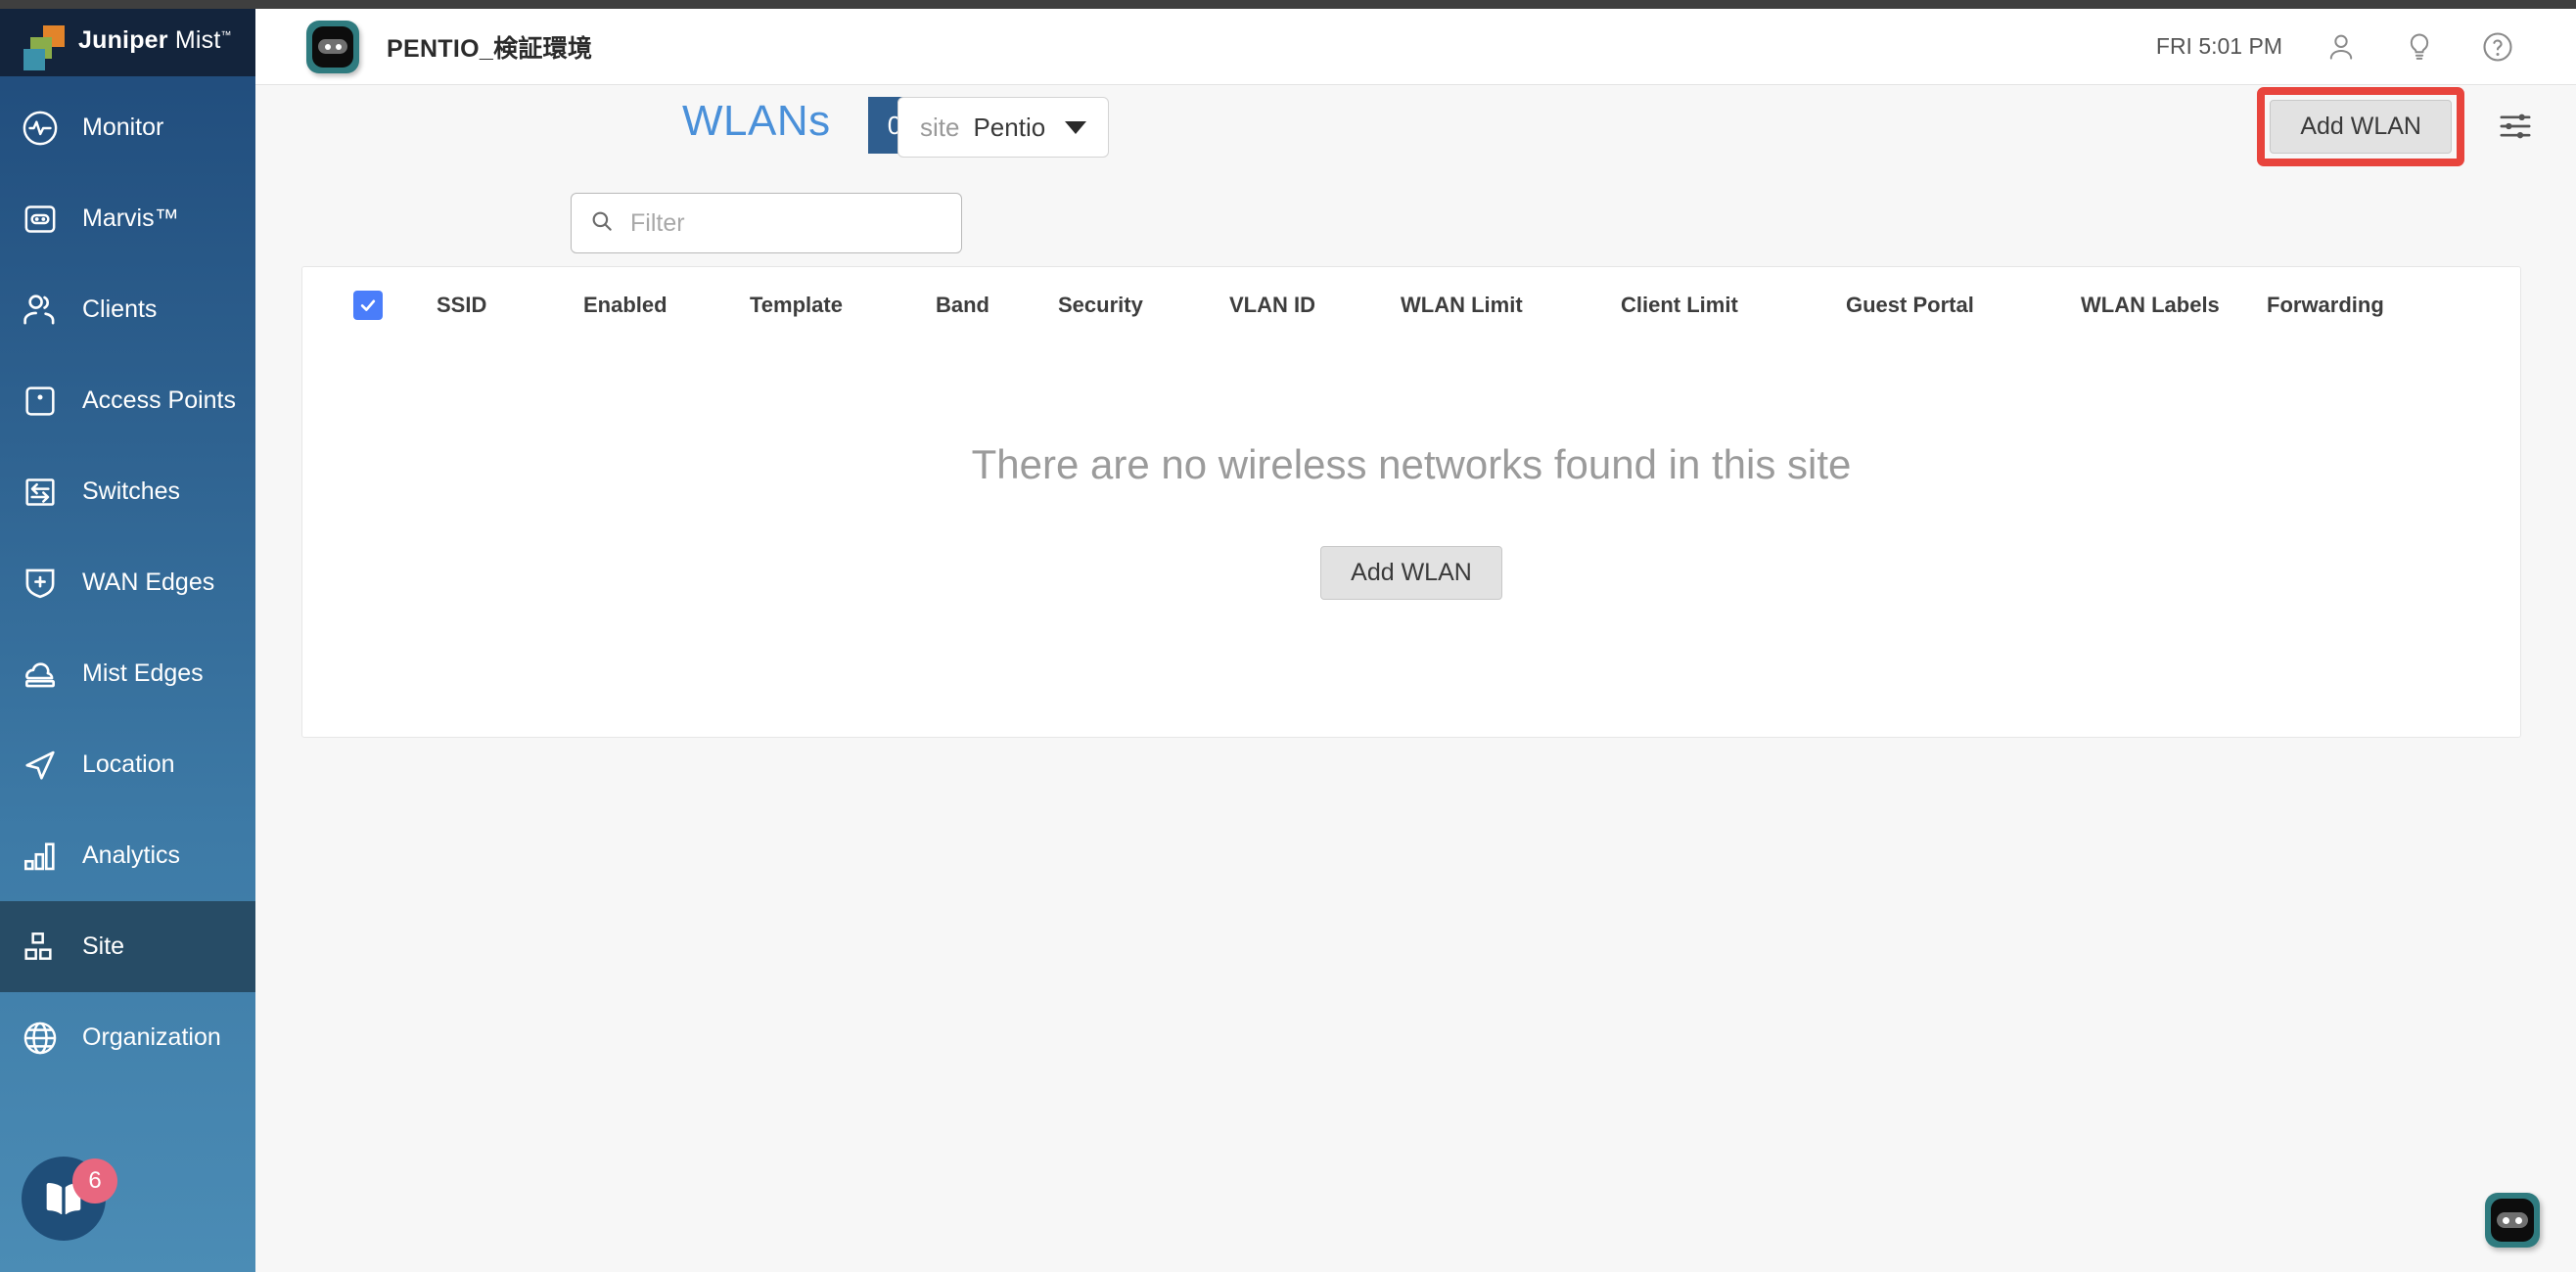 The height and width of the screenshot is (1272, 2576). What do you see at coordinates (41, 857) in the screenshot?
I see `bar-chart-icon` at bounding box center [41, 857].